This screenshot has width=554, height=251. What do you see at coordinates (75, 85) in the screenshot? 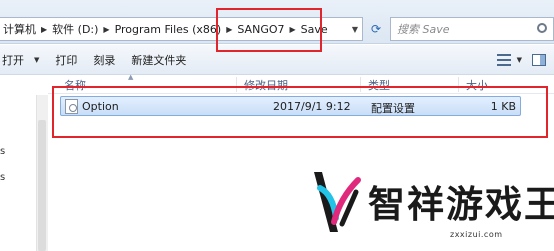
I see `column-header-name: 名称` at bounding box center [75, 85].